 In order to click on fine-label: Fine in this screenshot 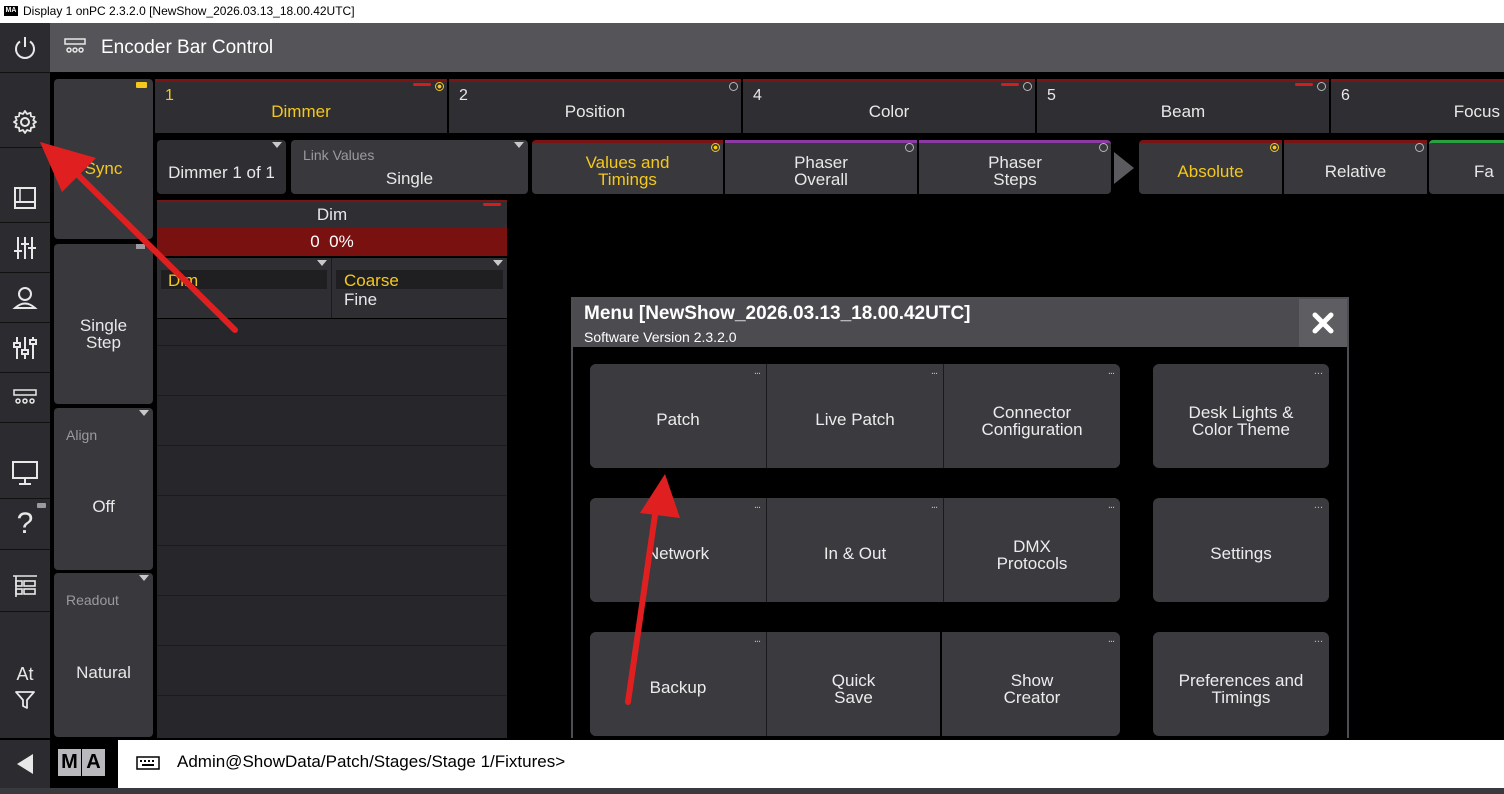, I will do `click(361, 299)`.